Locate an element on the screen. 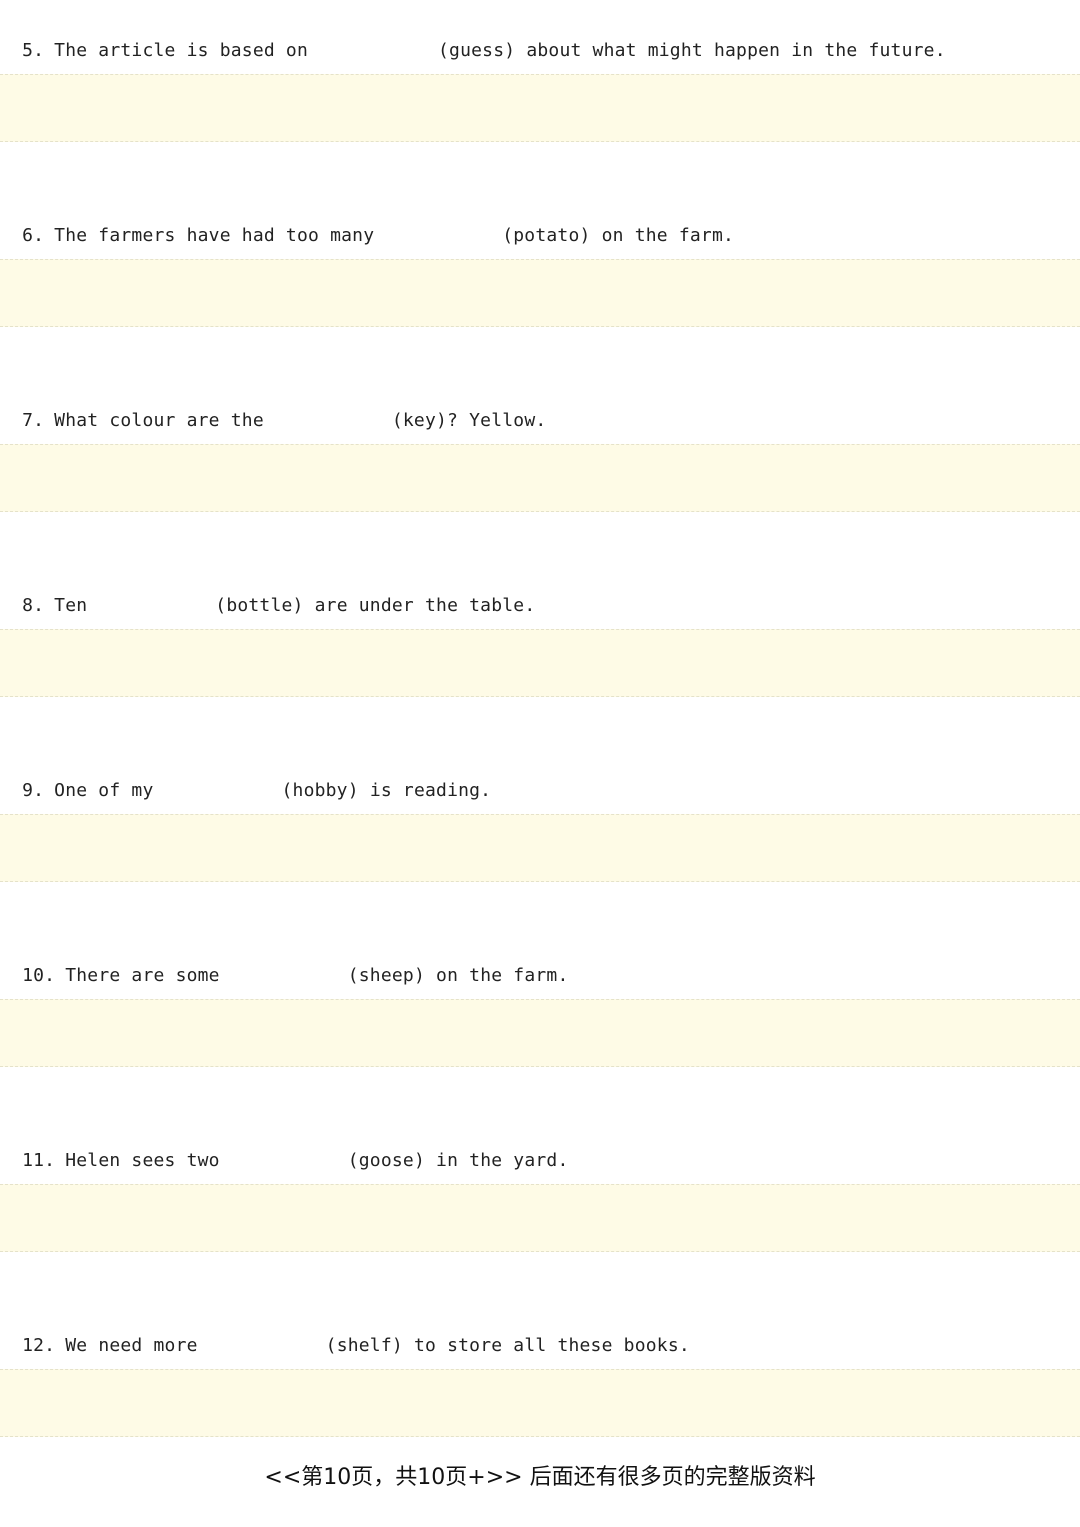  hint-word: (hobby) is located at coordinates (320, 790).